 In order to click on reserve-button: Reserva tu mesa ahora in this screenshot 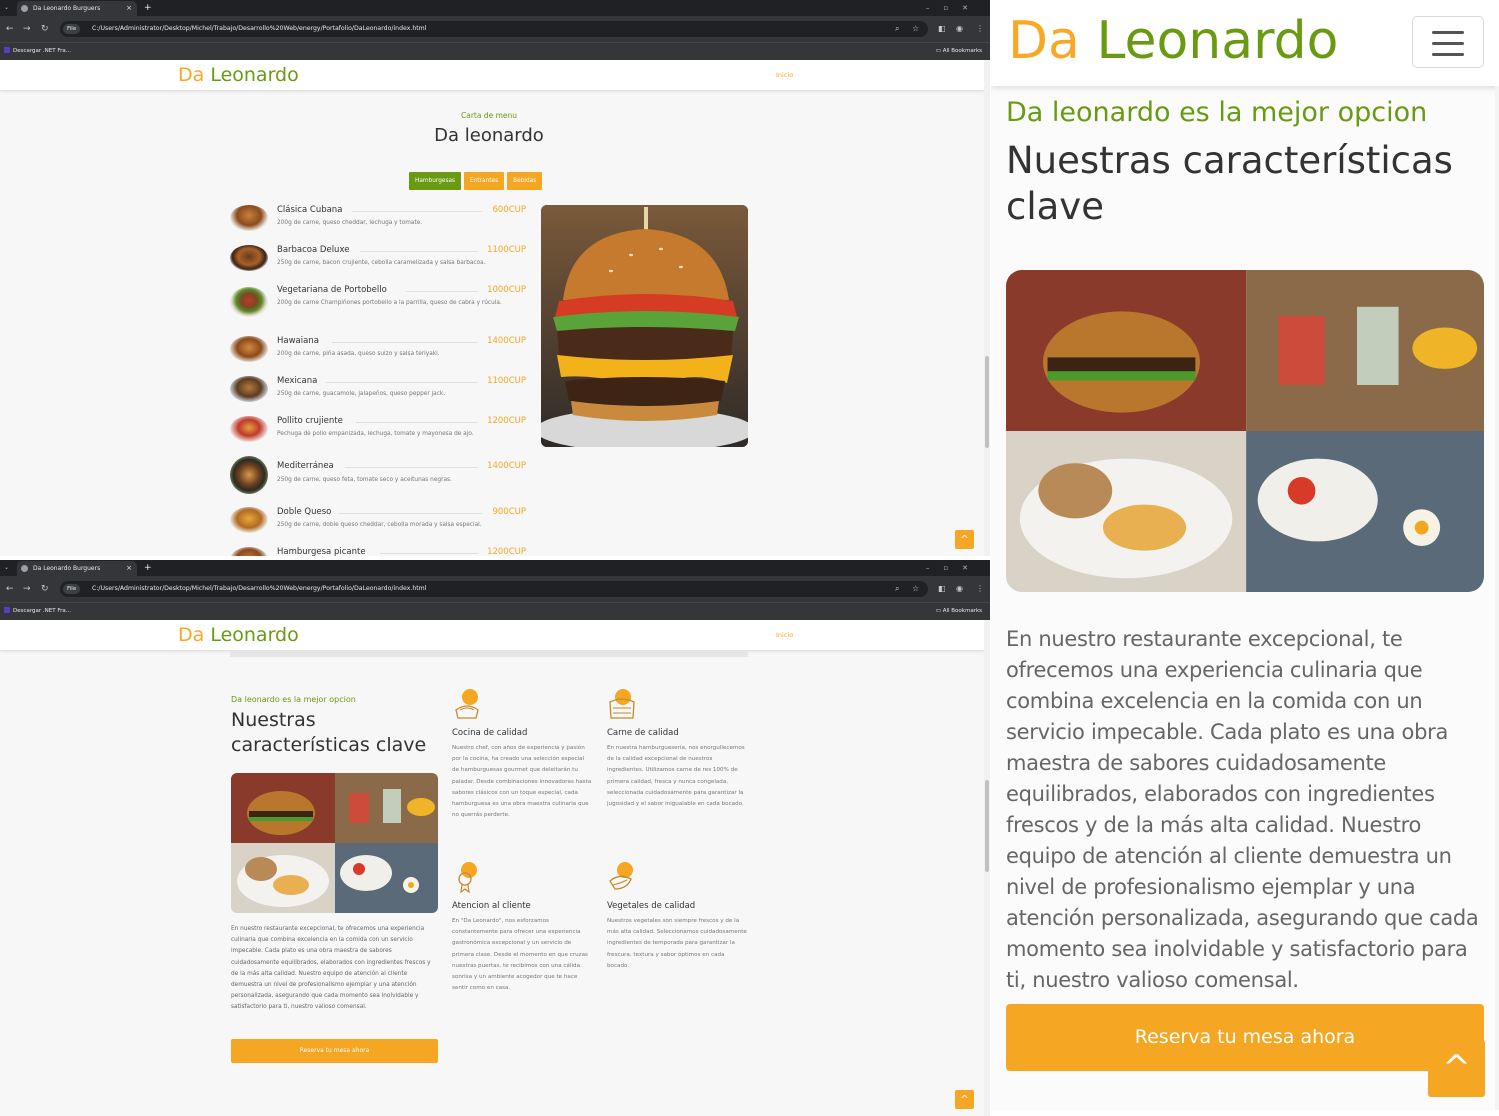, I will do `click(334, 1051)`.